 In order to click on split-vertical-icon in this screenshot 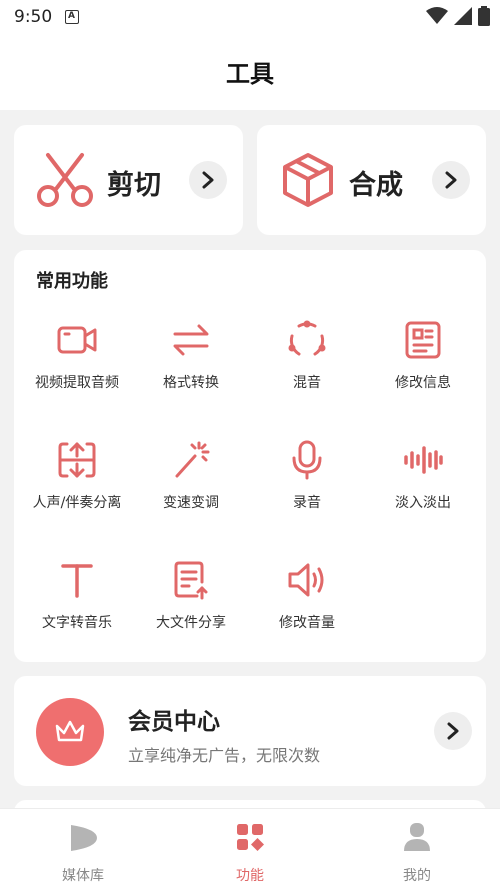, I will do `click(77, 460)`.